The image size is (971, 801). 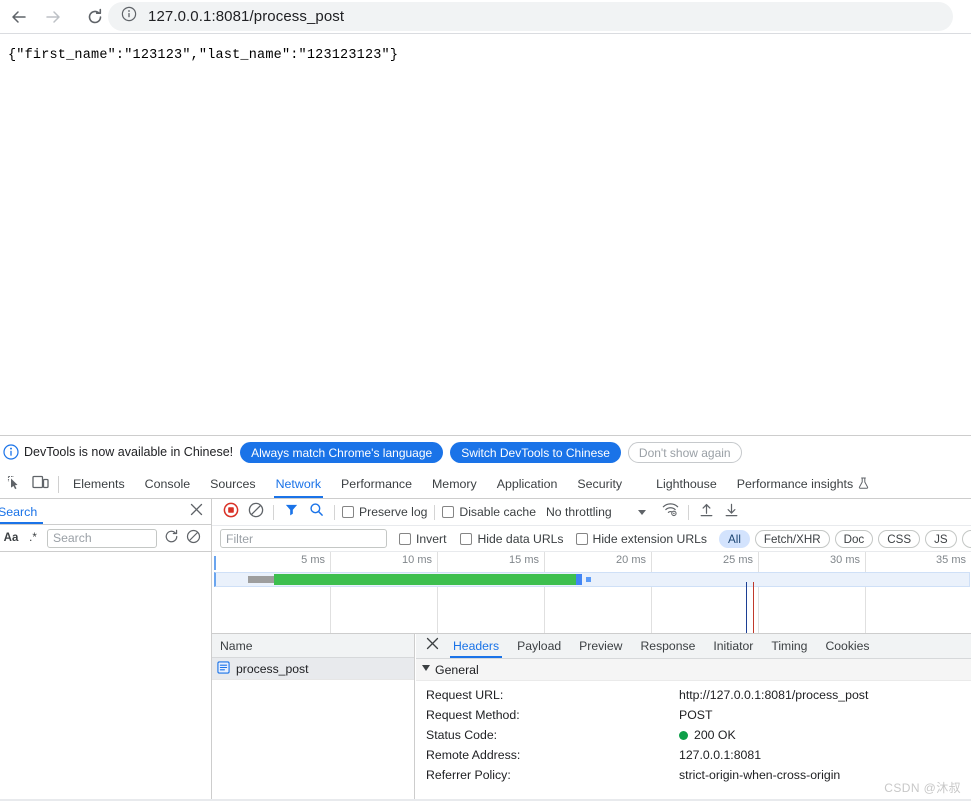 I want to click on toggle-device-toolbar-button, so click(x=40, y=484).